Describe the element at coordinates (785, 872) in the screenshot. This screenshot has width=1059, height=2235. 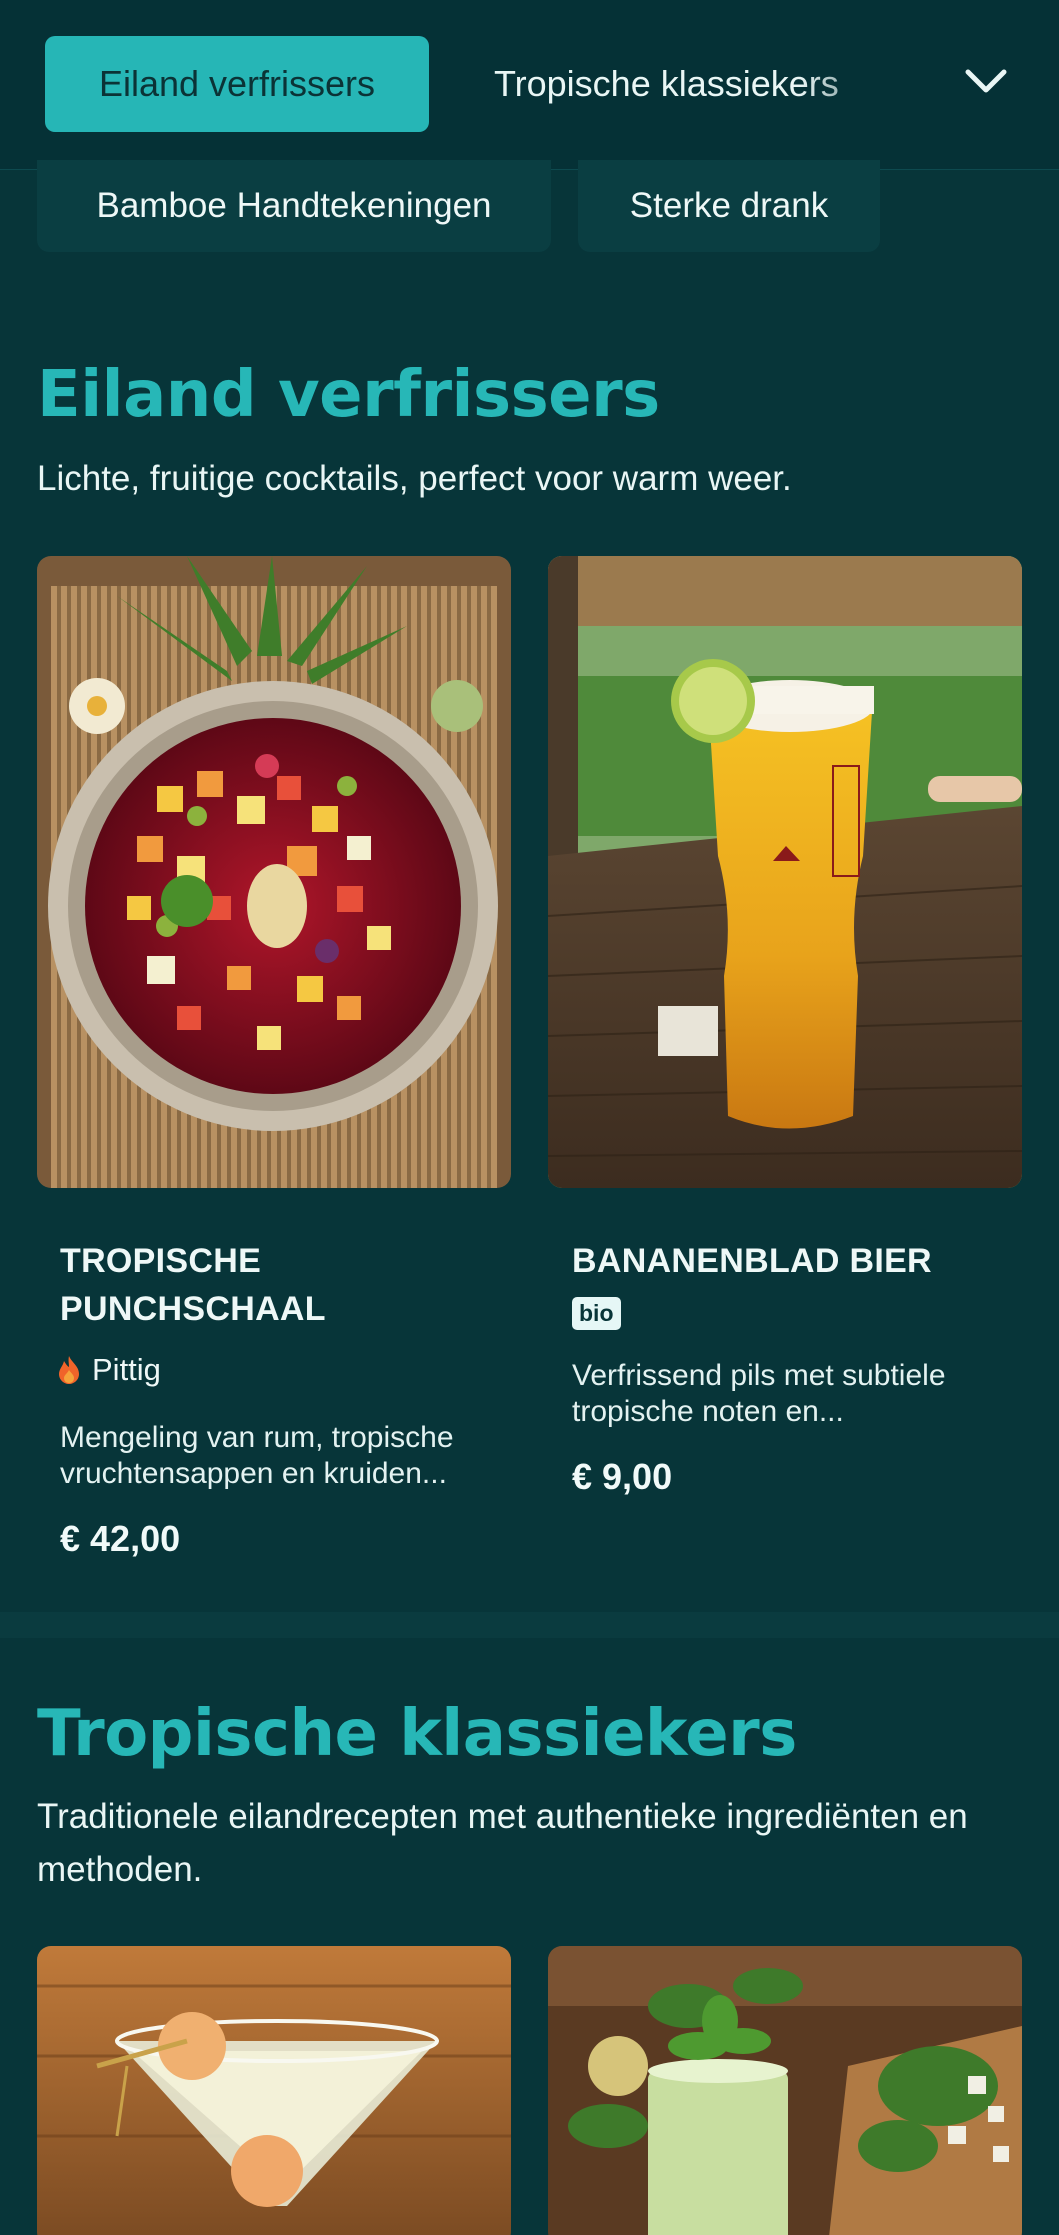
I see `beer-glass-image` at that location.